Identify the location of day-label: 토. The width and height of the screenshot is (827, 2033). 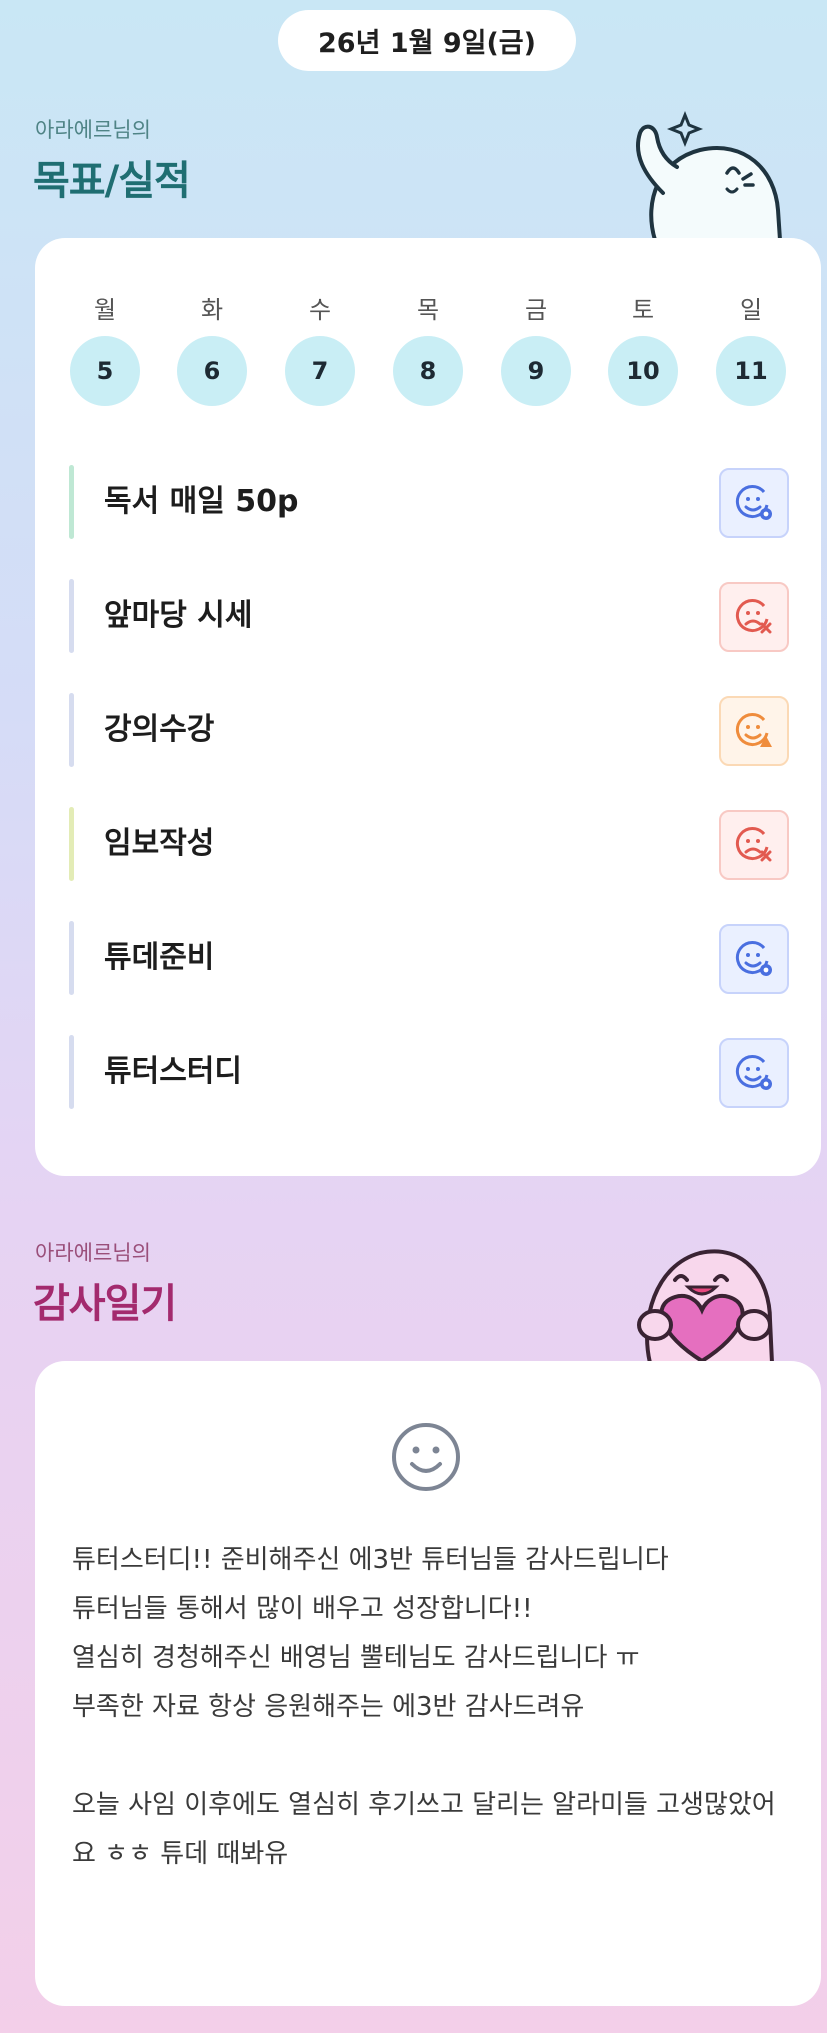
(643, 310).